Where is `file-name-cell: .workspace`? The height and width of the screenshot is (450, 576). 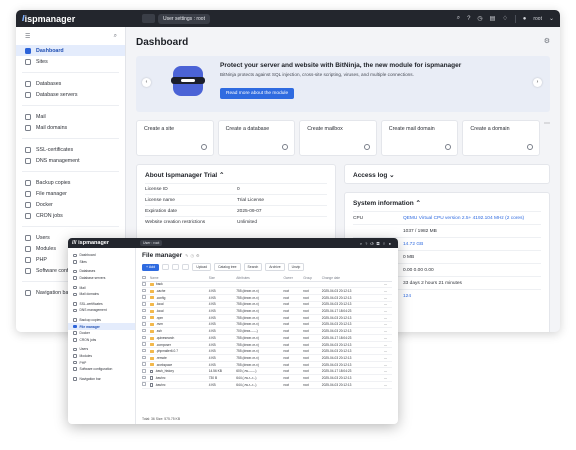 file-name-cell: .workspace is located at coordinates (179, 365).